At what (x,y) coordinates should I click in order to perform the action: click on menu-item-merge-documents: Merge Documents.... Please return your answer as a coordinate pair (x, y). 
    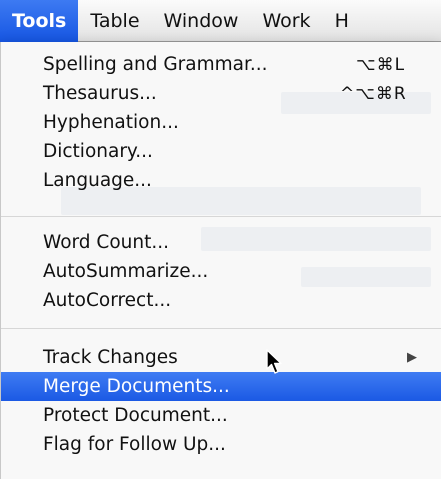
    Looking at the image, I should click on (221, 386).